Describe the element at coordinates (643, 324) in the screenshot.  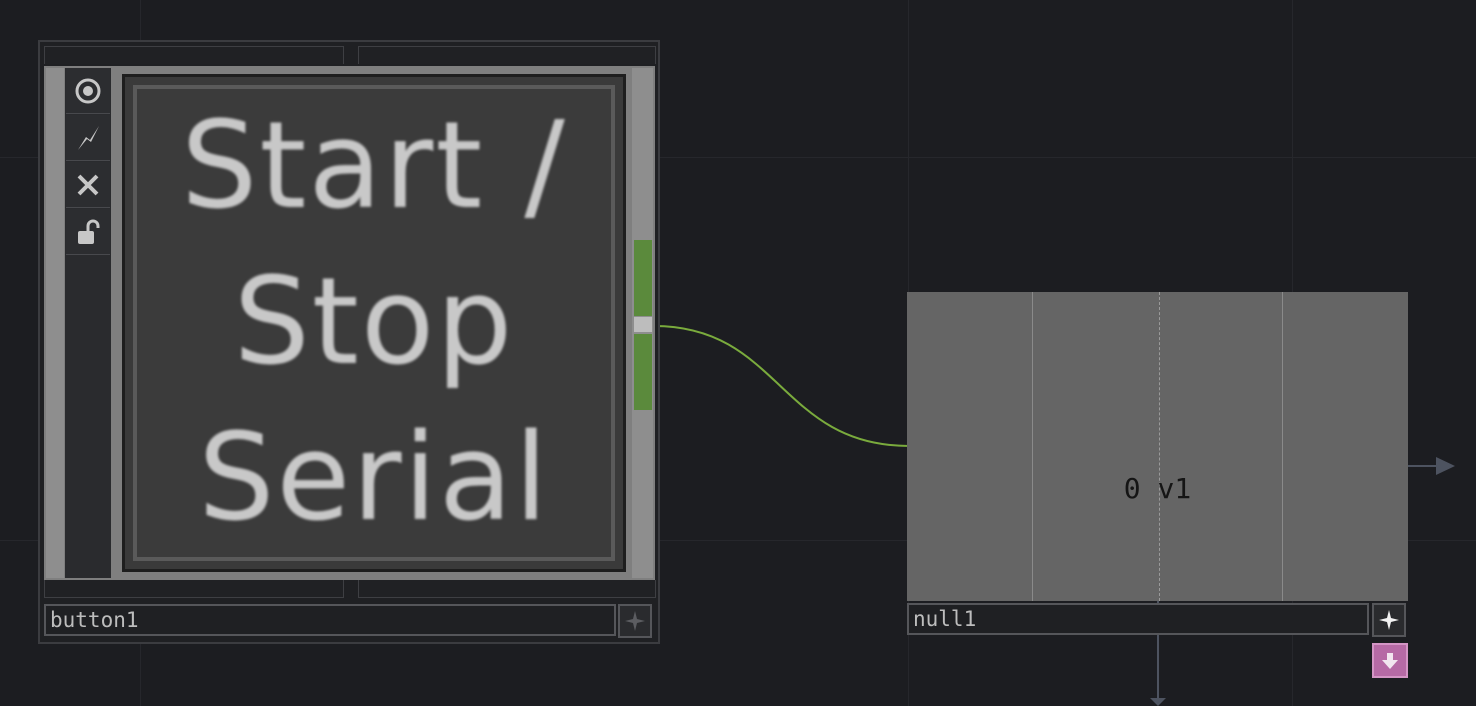
I see `output-port-divider` at that location.